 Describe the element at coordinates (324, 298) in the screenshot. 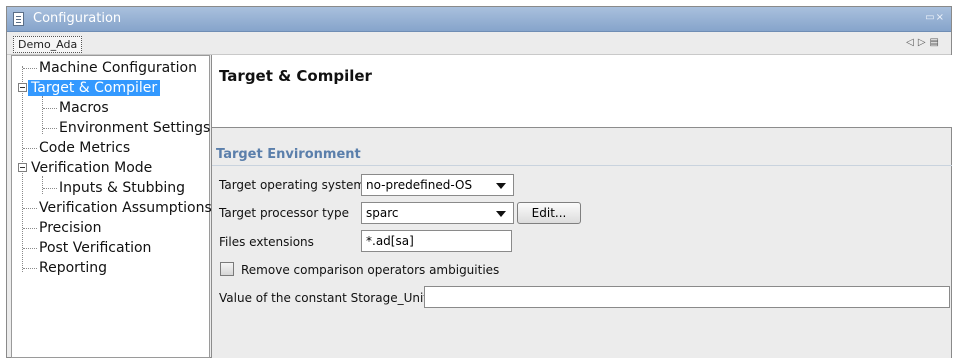

I see `storage-unit-label: Value of the constant Storage_Unit` at that location.